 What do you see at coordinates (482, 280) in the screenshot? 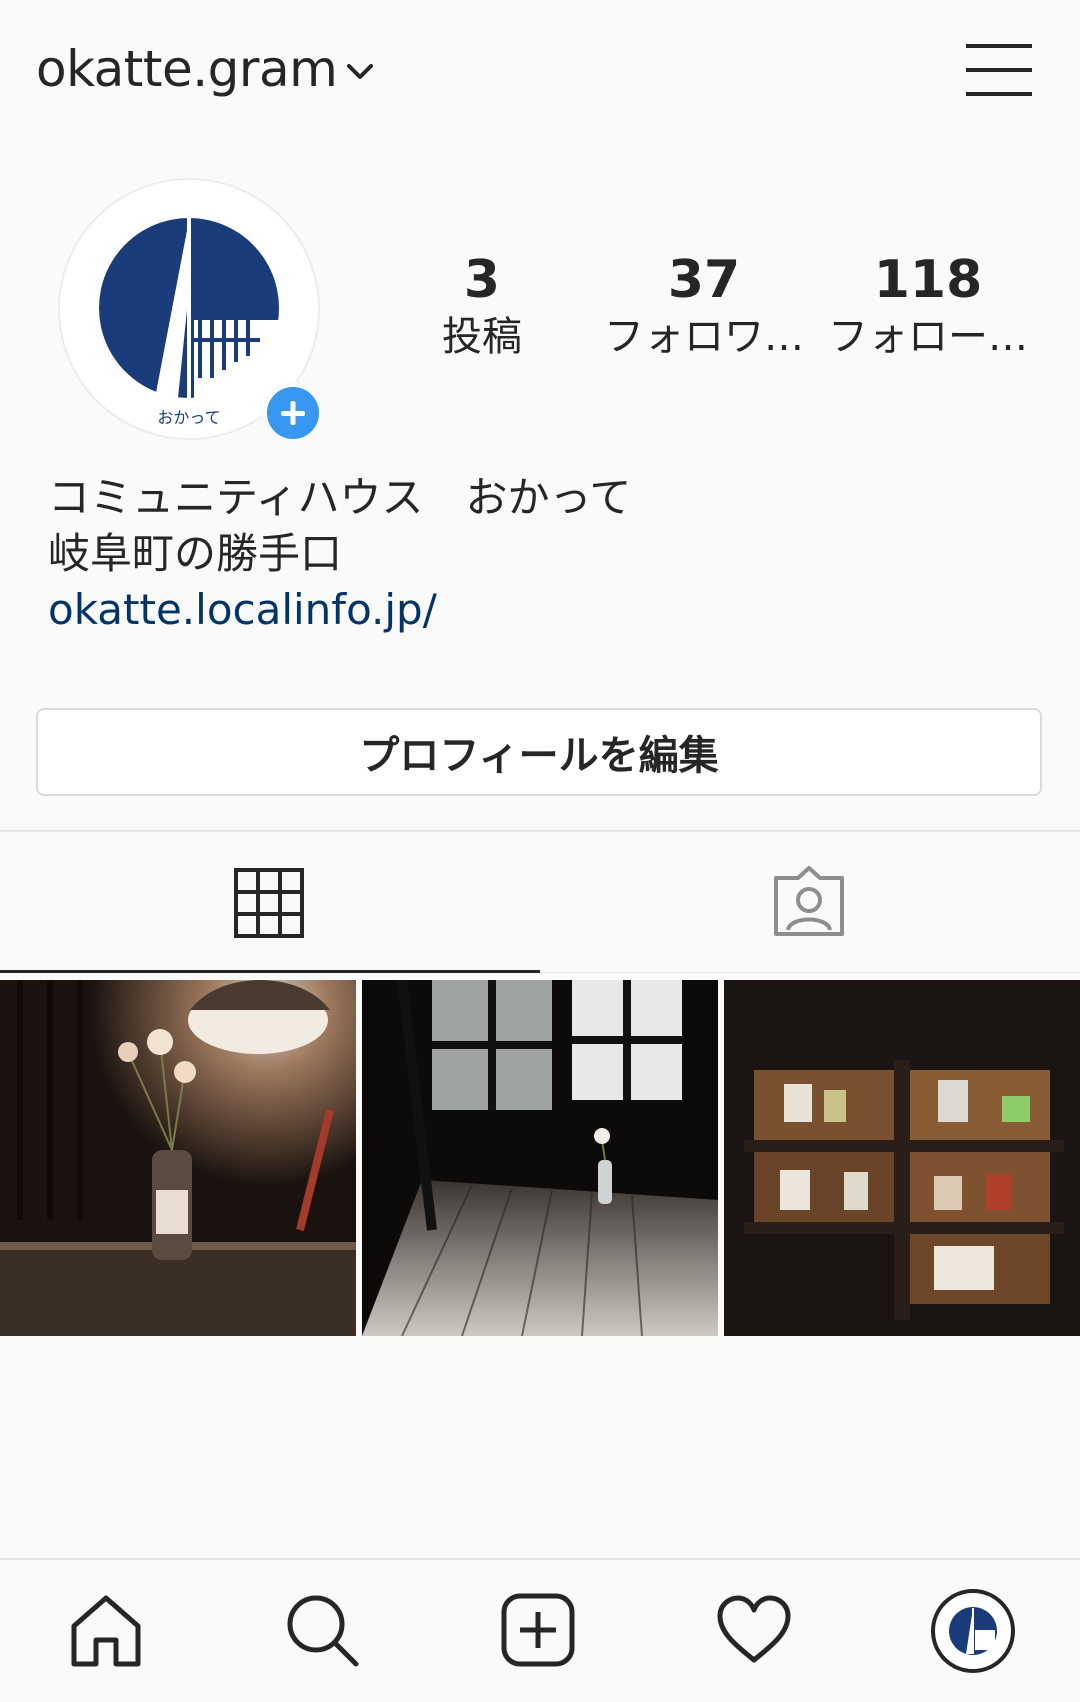
I see `posts-count: 3` at bounding box center [482, 280].